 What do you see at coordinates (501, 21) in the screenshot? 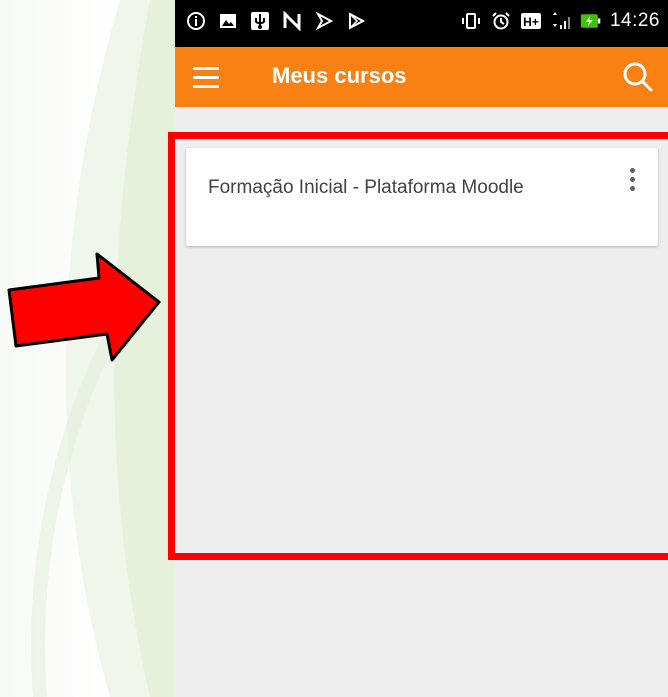
I see `alarm-icon` at bounding box center [501, 21].